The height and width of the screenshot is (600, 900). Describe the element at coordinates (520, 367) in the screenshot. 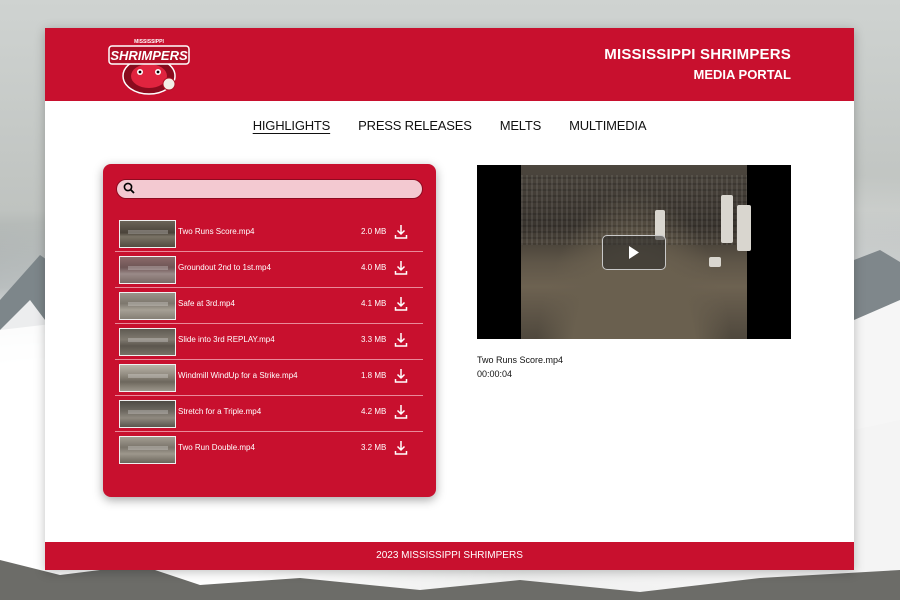

I see `video-info: Two Runs Score.mp4 00:00:04` at that location.